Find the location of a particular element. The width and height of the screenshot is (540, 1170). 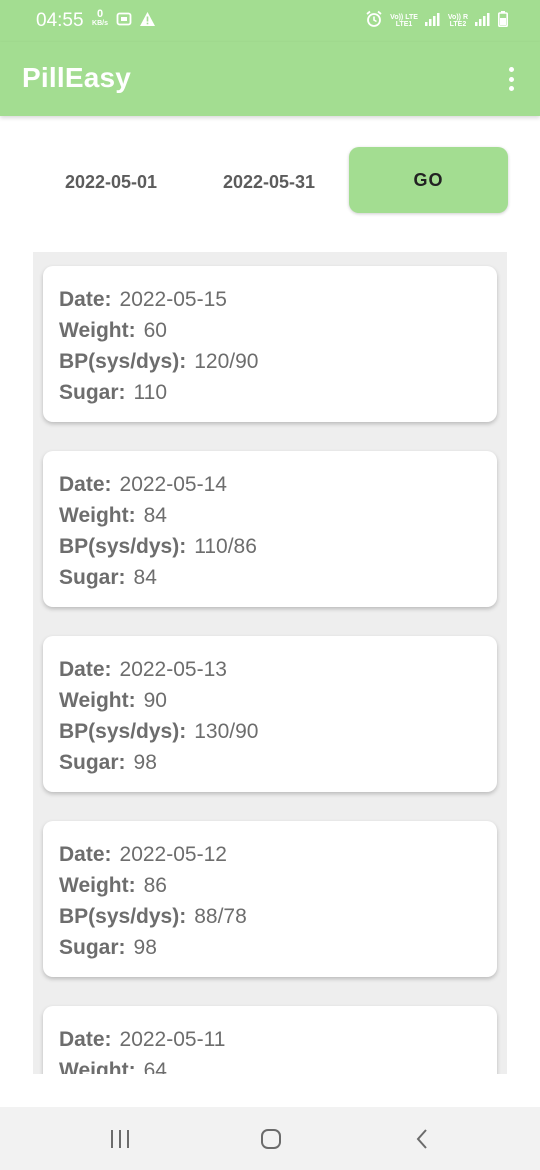

sim1-label-bottom: LTE1 is located at coordinates (404, 24).